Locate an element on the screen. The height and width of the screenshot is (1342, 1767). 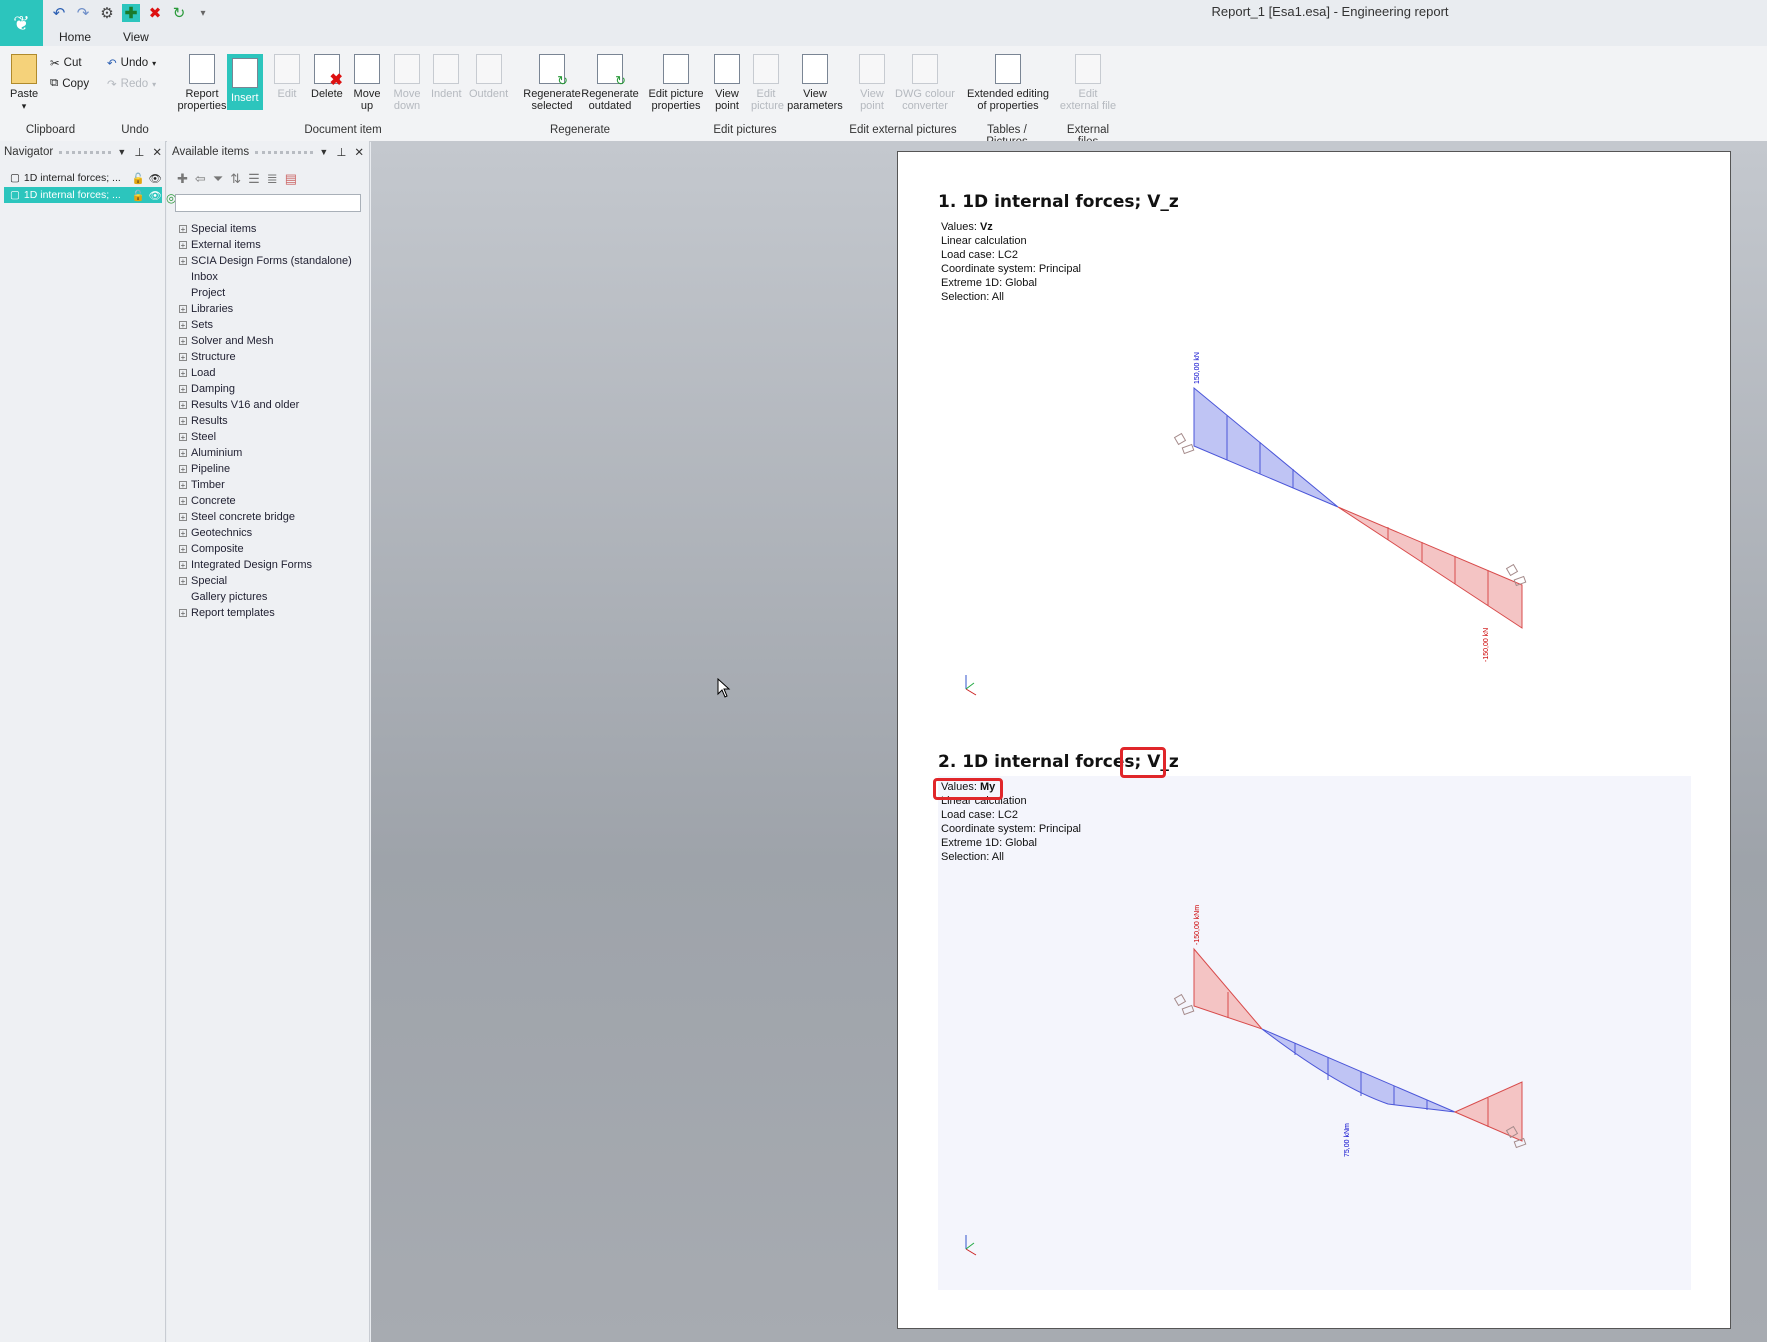
navigator-item-selected: ▢ 1D internal forces; ... 🔓 👁 is located at coordinates (83, 195).